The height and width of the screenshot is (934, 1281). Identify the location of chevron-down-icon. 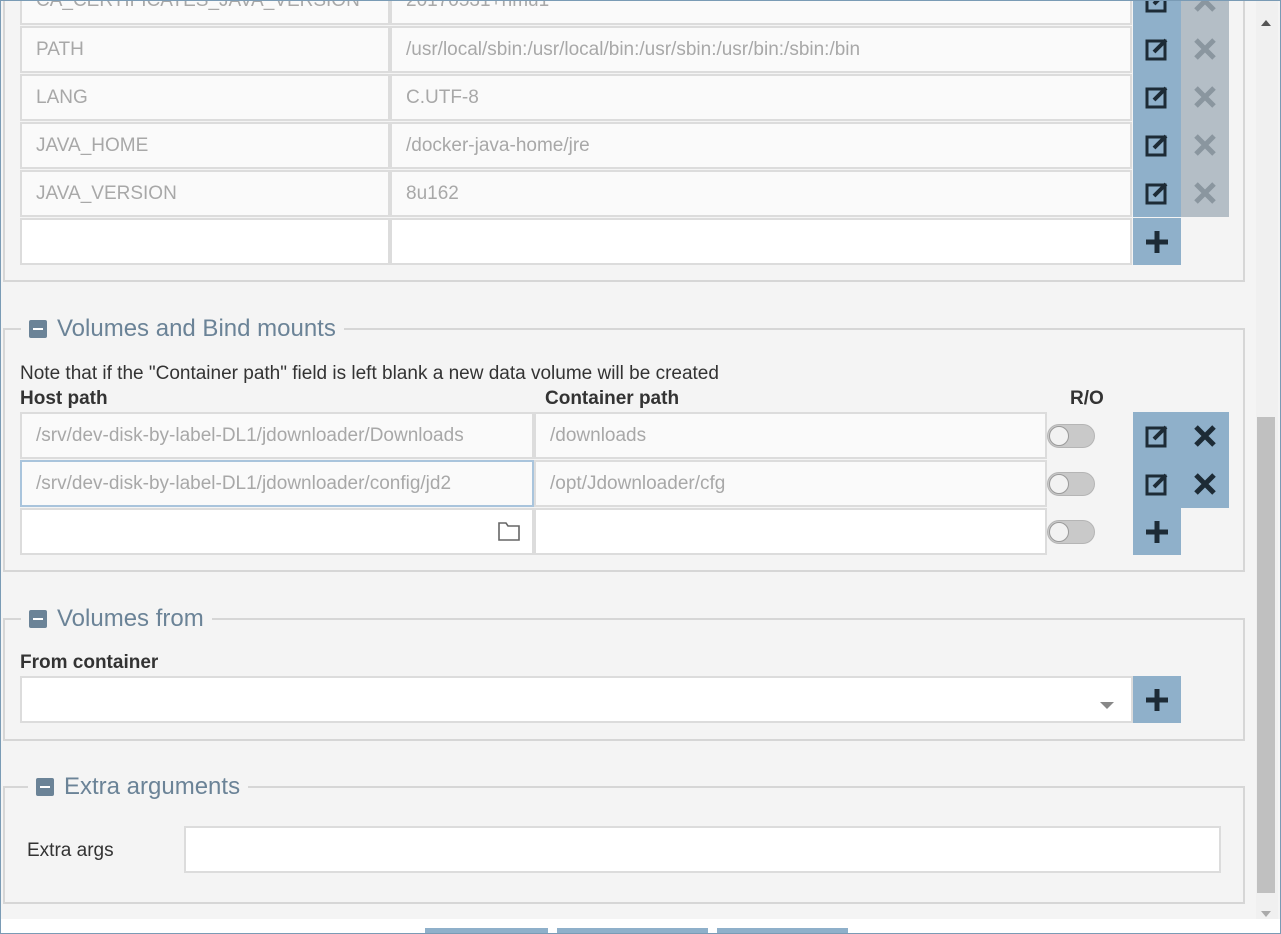
(1107, 706).